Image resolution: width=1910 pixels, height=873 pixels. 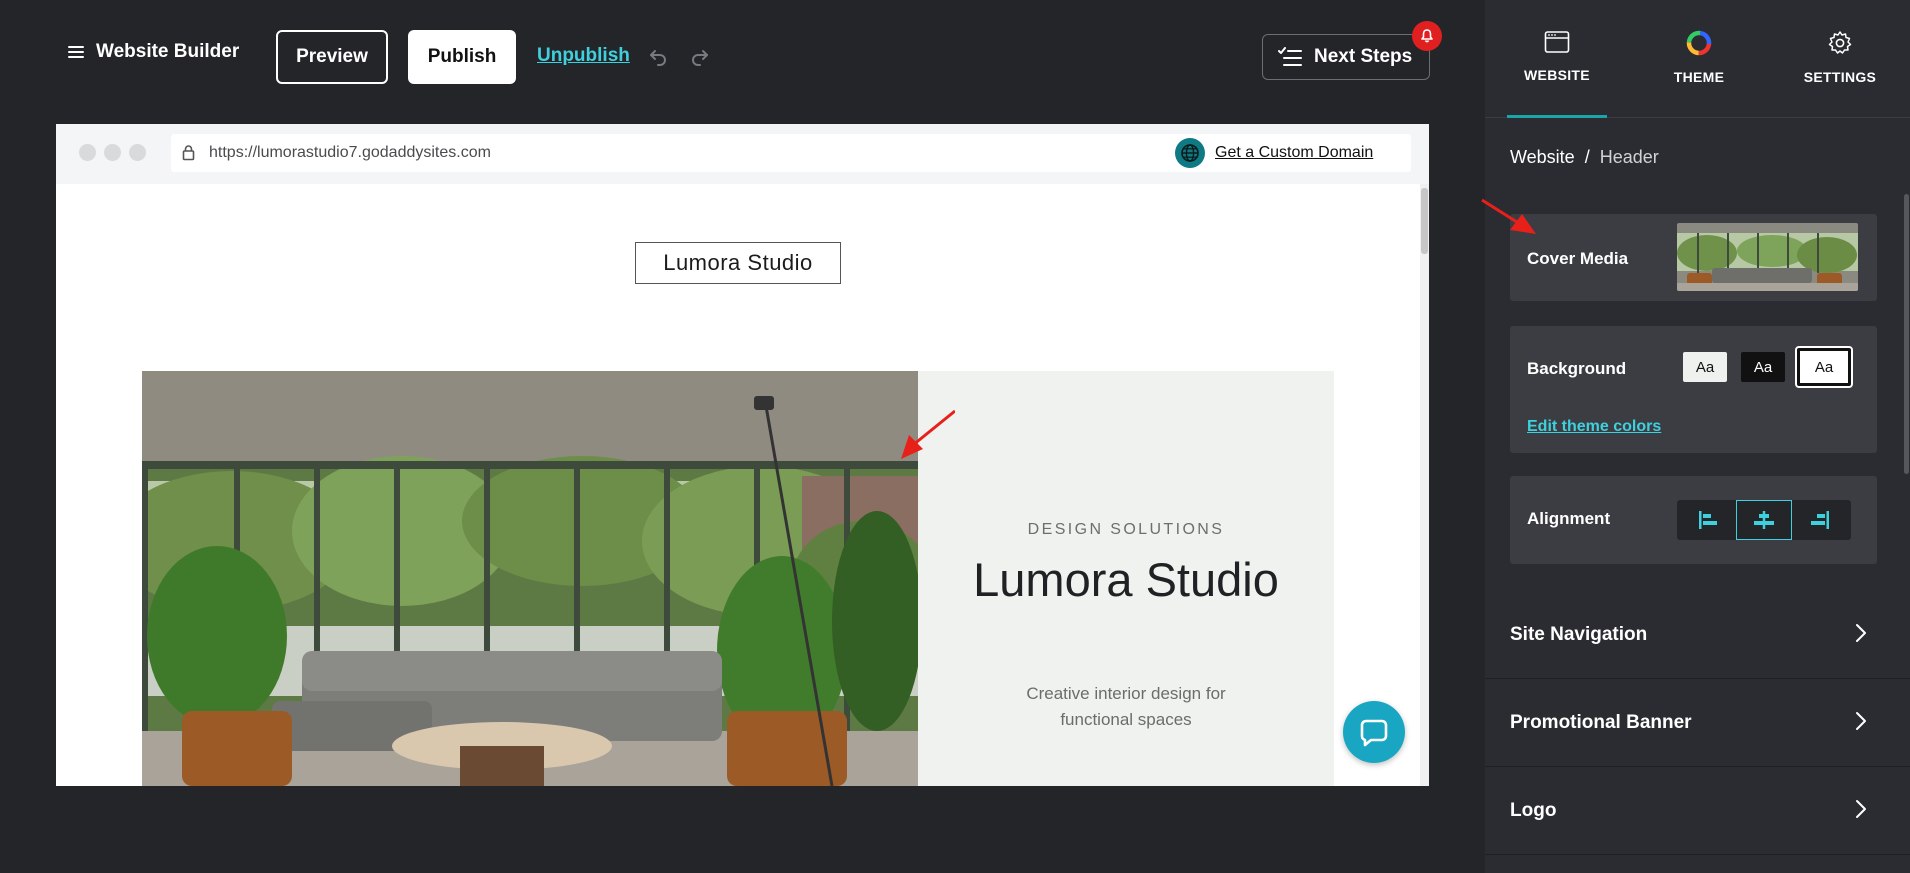 I want to click on align-left-button, so click(x=1708, y=520).